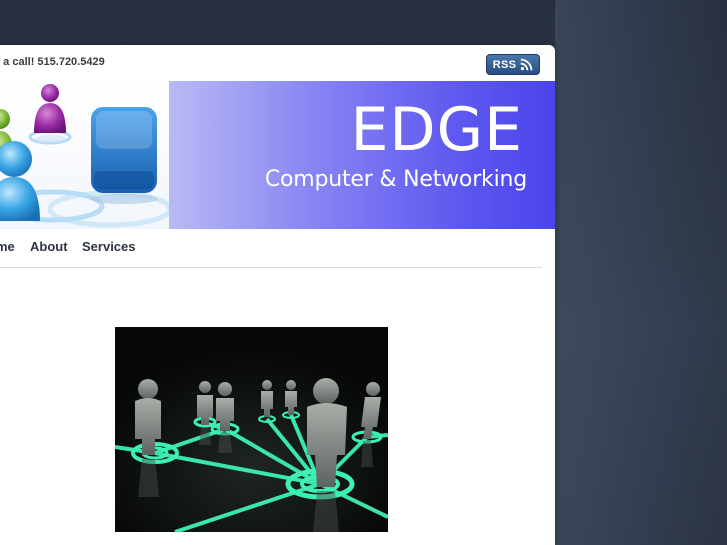 This screenshot has height=545, width=727. Describe the element at coordinates (526, 64) in the screenshot. I see `rss-feed-icon` at that location.